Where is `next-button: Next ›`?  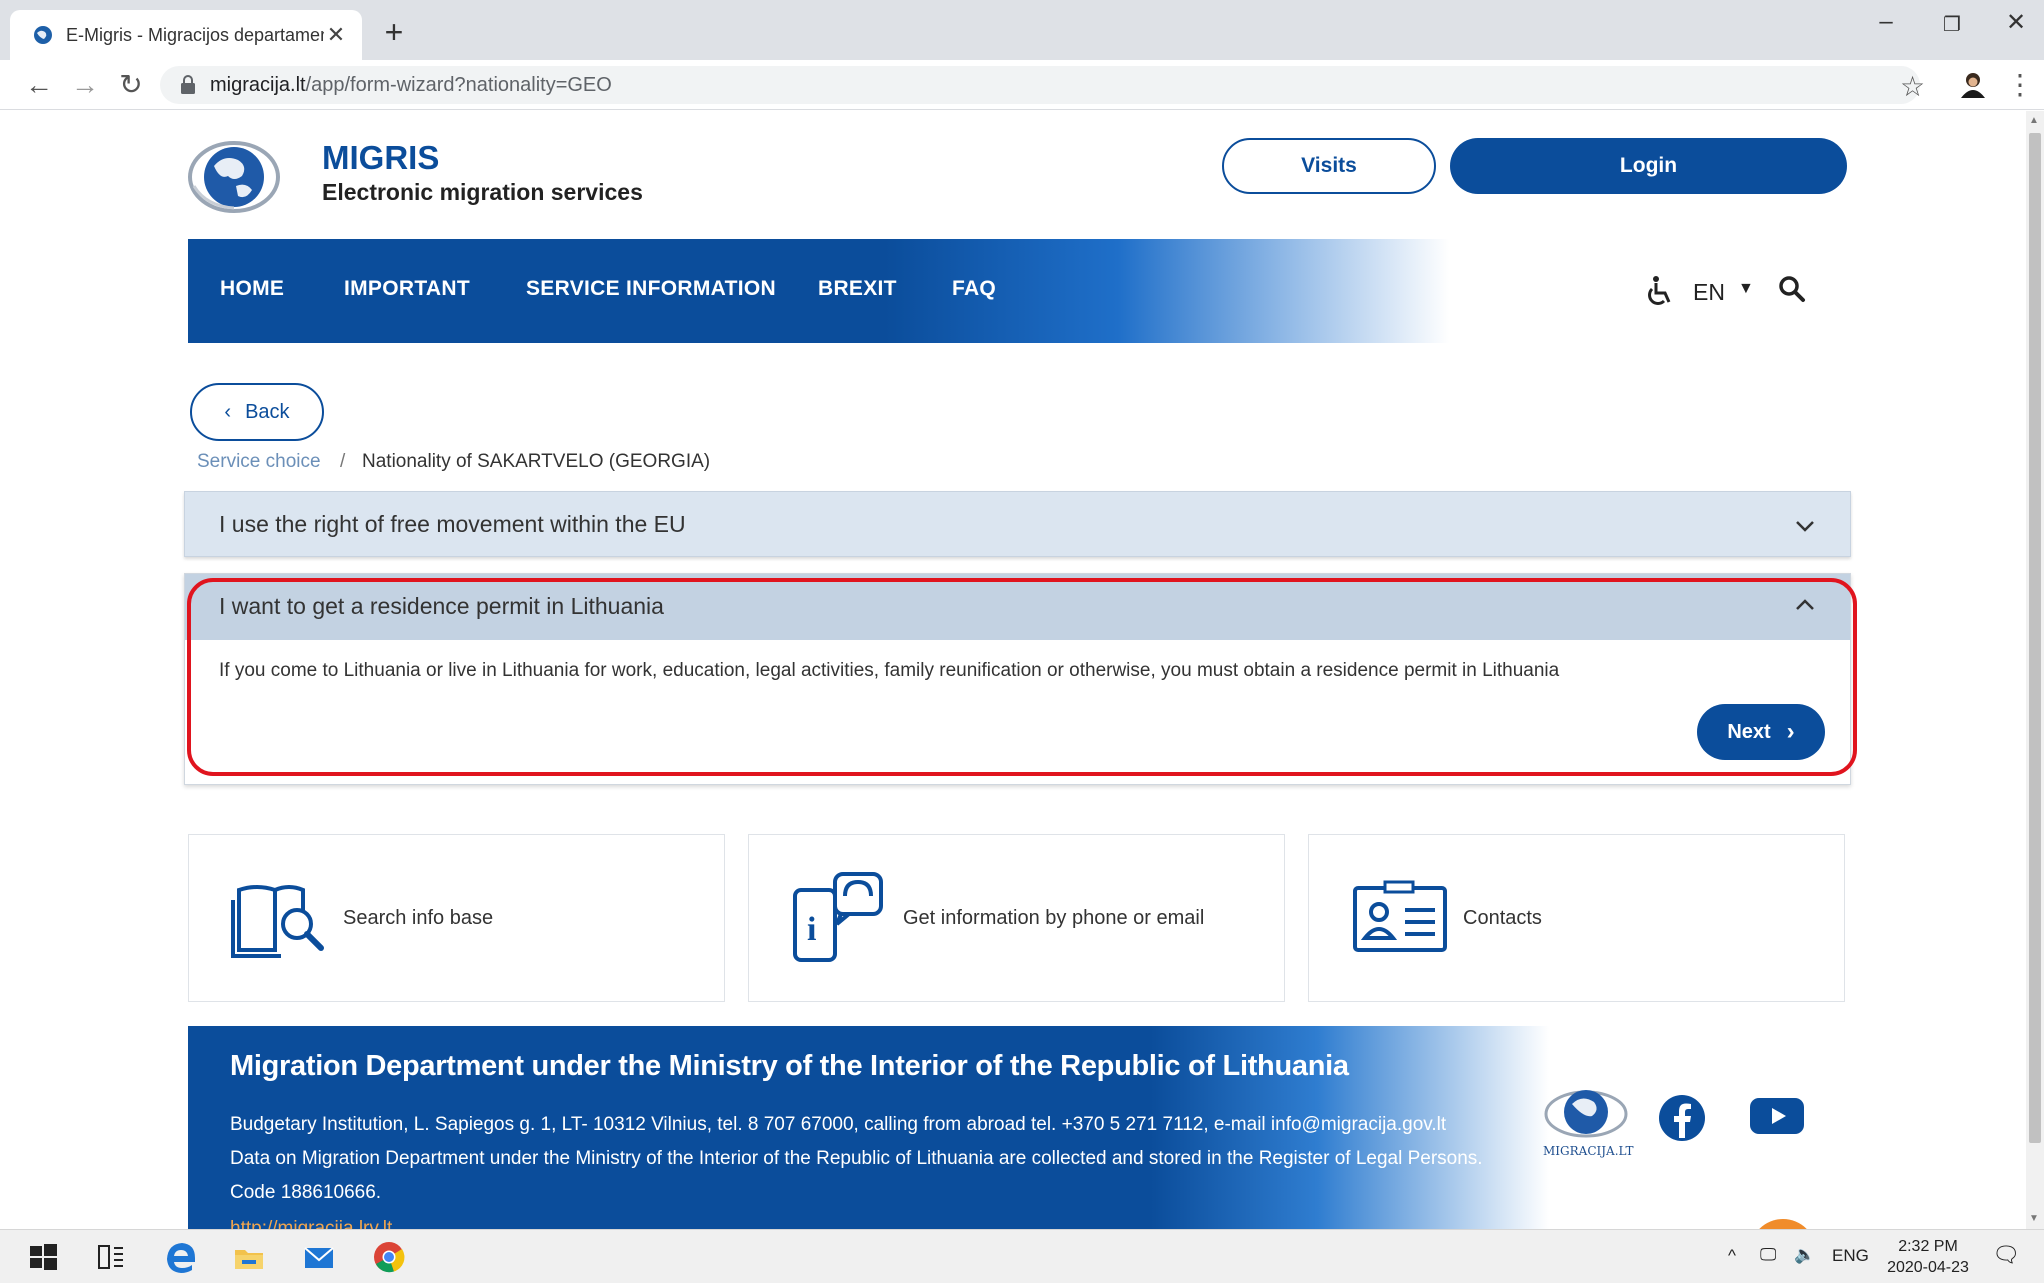
next-button: Next › is located at coordinates (1761, 732).